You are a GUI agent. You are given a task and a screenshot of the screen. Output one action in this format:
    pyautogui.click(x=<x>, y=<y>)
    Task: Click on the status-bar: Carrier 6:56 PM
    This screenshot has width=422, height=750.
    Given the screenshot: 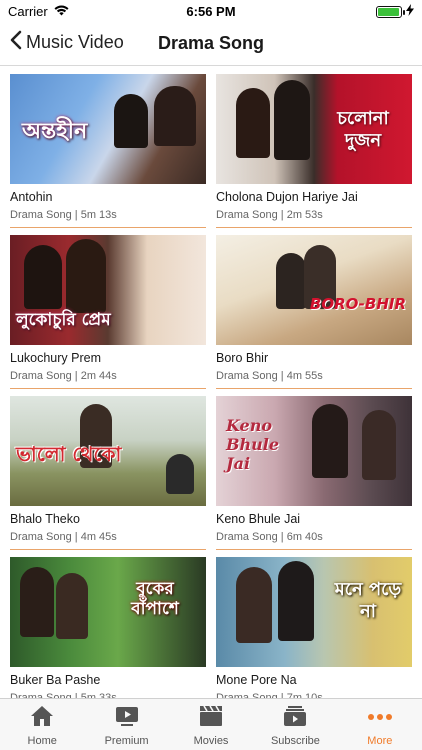 What is the action you would take?
    pyautogui.click(x=211, y=11)
    